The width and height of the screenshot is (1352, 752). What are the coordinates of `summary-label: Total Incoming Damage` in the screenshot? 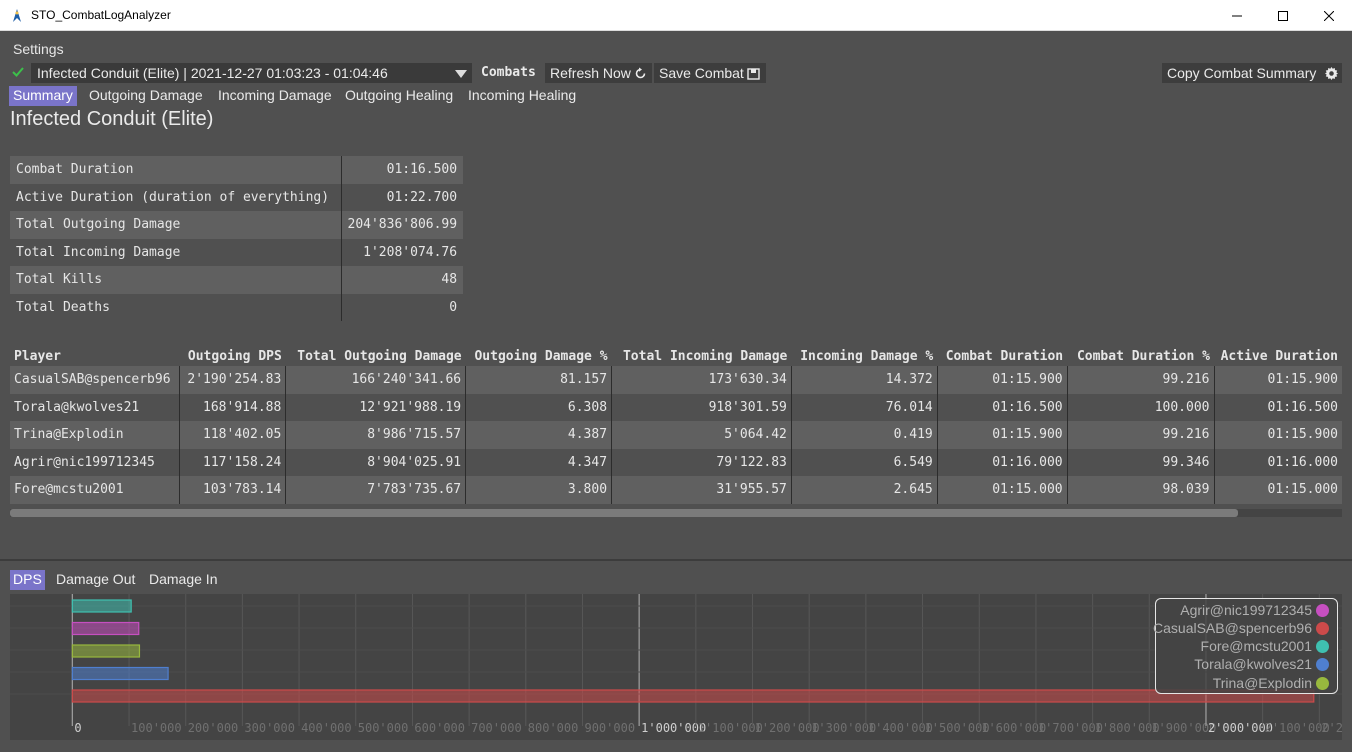 It's located at (175, 252).